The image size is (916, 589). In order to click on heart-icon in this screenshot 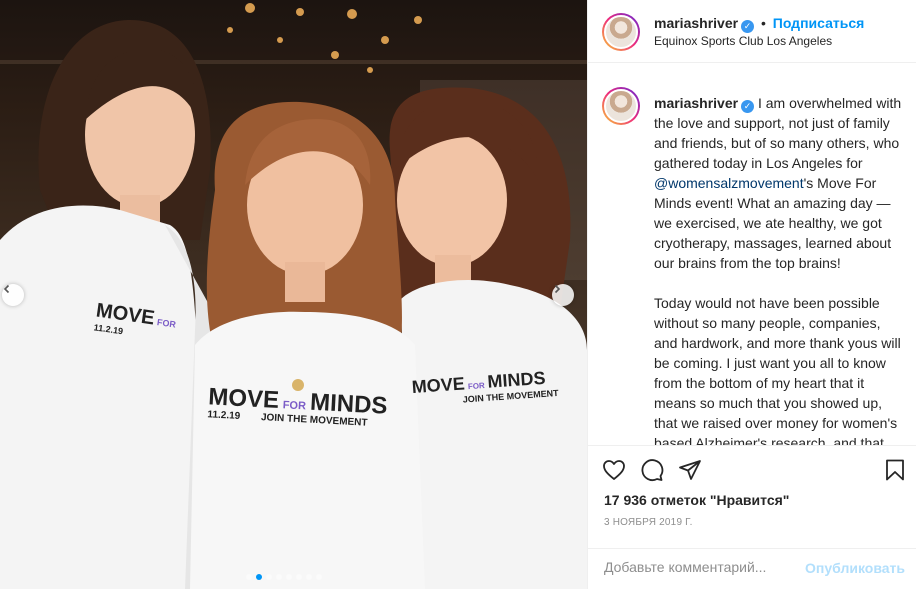, I will do `click(614, 470)`.